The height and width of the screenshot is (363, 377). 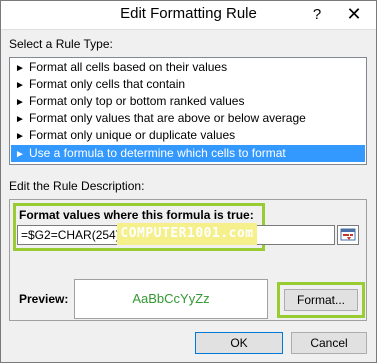 I want to click on preview-label: Preview:, so click(x=44, y=299).